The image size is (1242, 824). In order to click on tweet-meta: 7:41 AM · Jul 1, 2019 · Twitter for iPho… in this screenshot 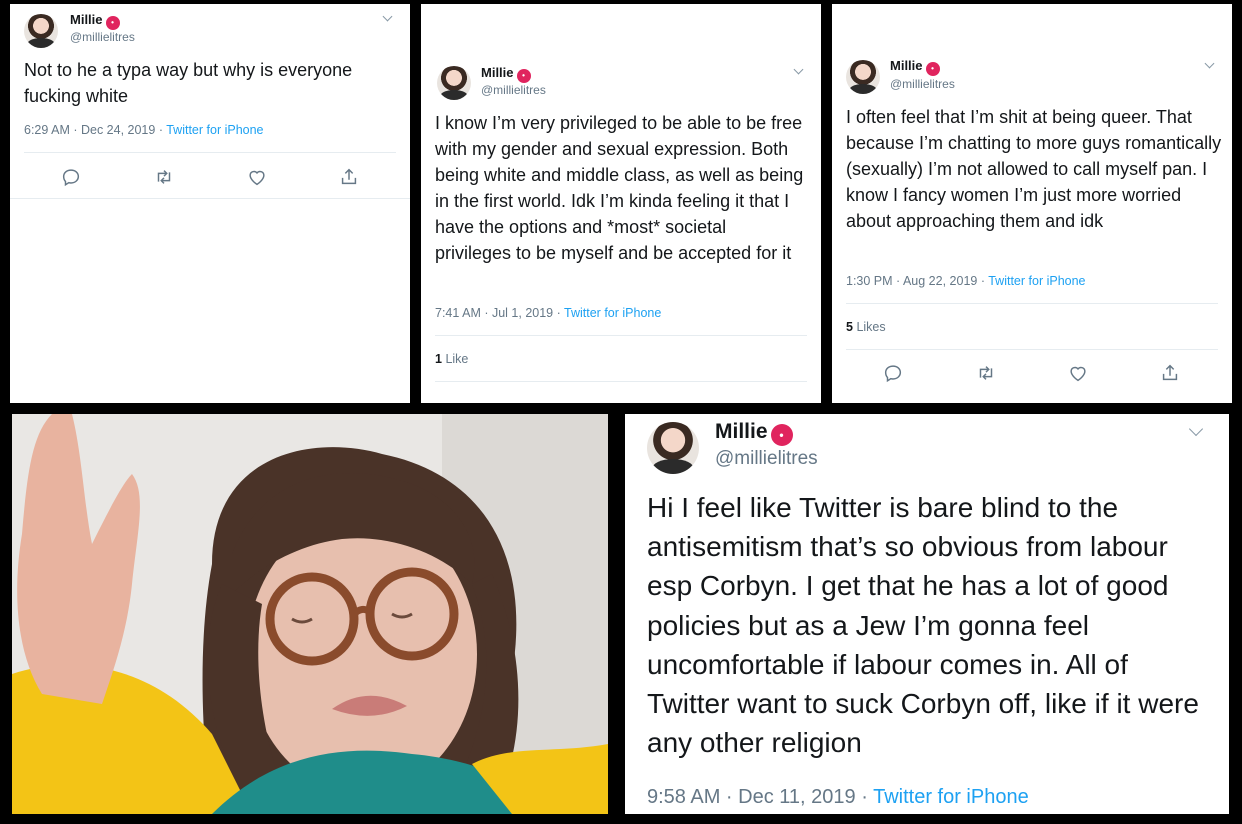, I will do `click(548, 313)`.